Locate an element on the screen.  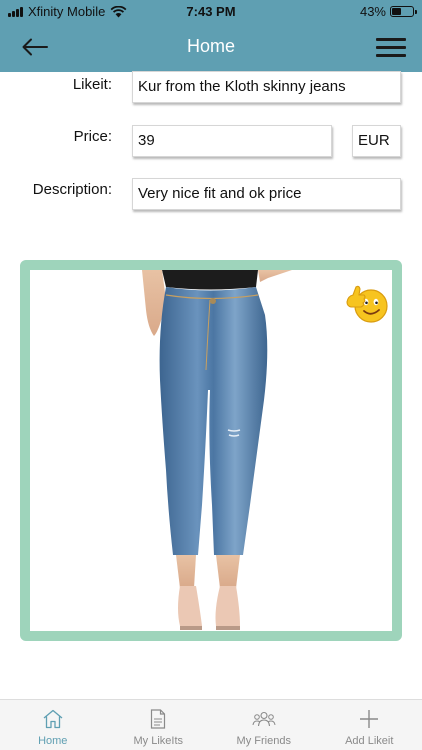
likeit-label: Likeit: is located at coordinates (92, 84).